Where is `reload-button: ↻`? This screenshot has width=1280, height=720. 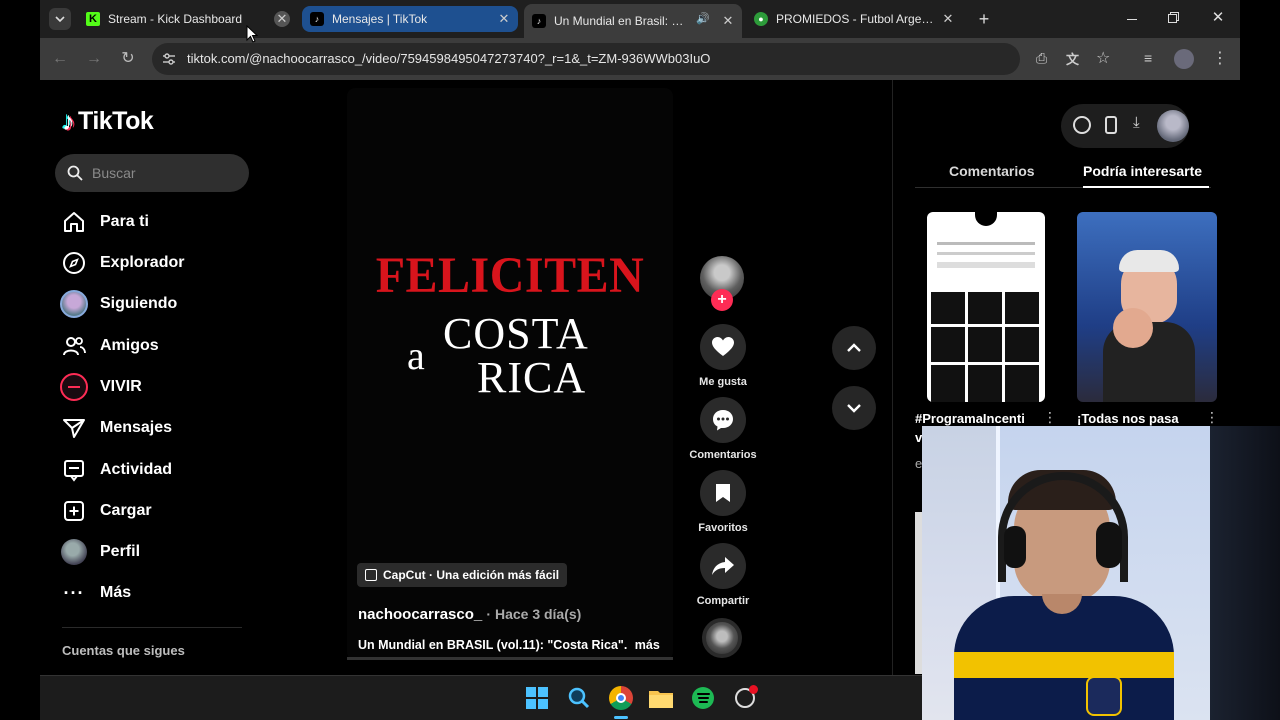
reload-button: ↻ is located at coordinates (128, 59).